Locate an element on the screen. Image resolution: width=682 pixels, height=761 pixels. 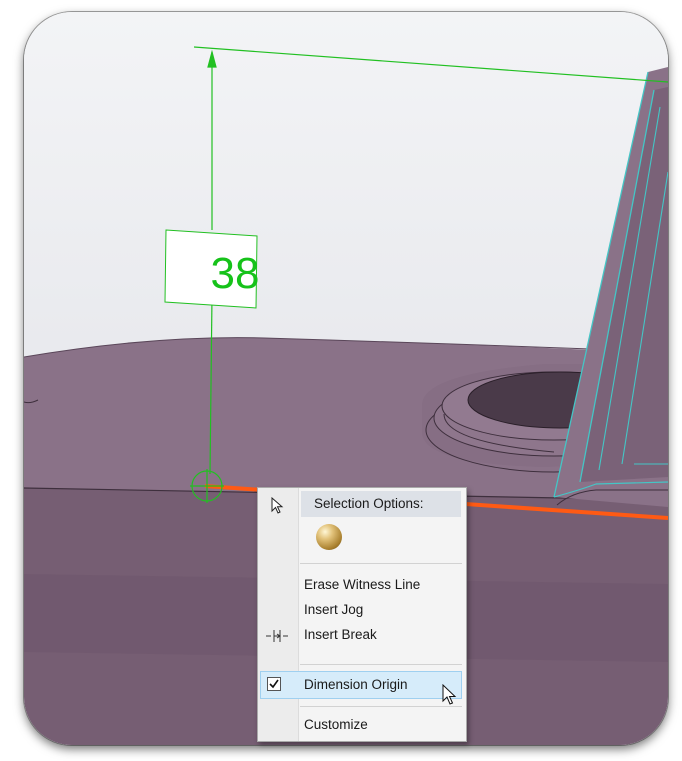
menu-item-label: Insert Break is located at coordinates (340, 634).